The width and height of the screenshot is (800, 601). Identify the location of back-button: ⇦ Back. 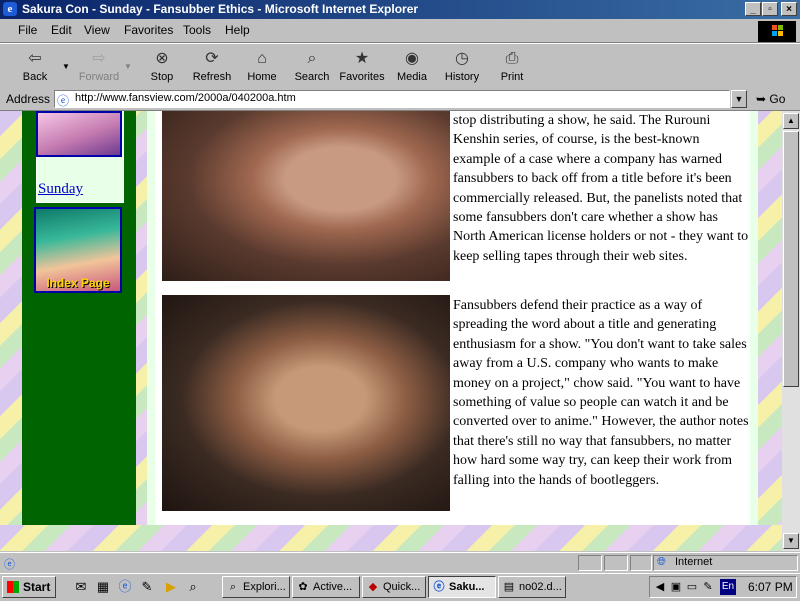
(35, 67).